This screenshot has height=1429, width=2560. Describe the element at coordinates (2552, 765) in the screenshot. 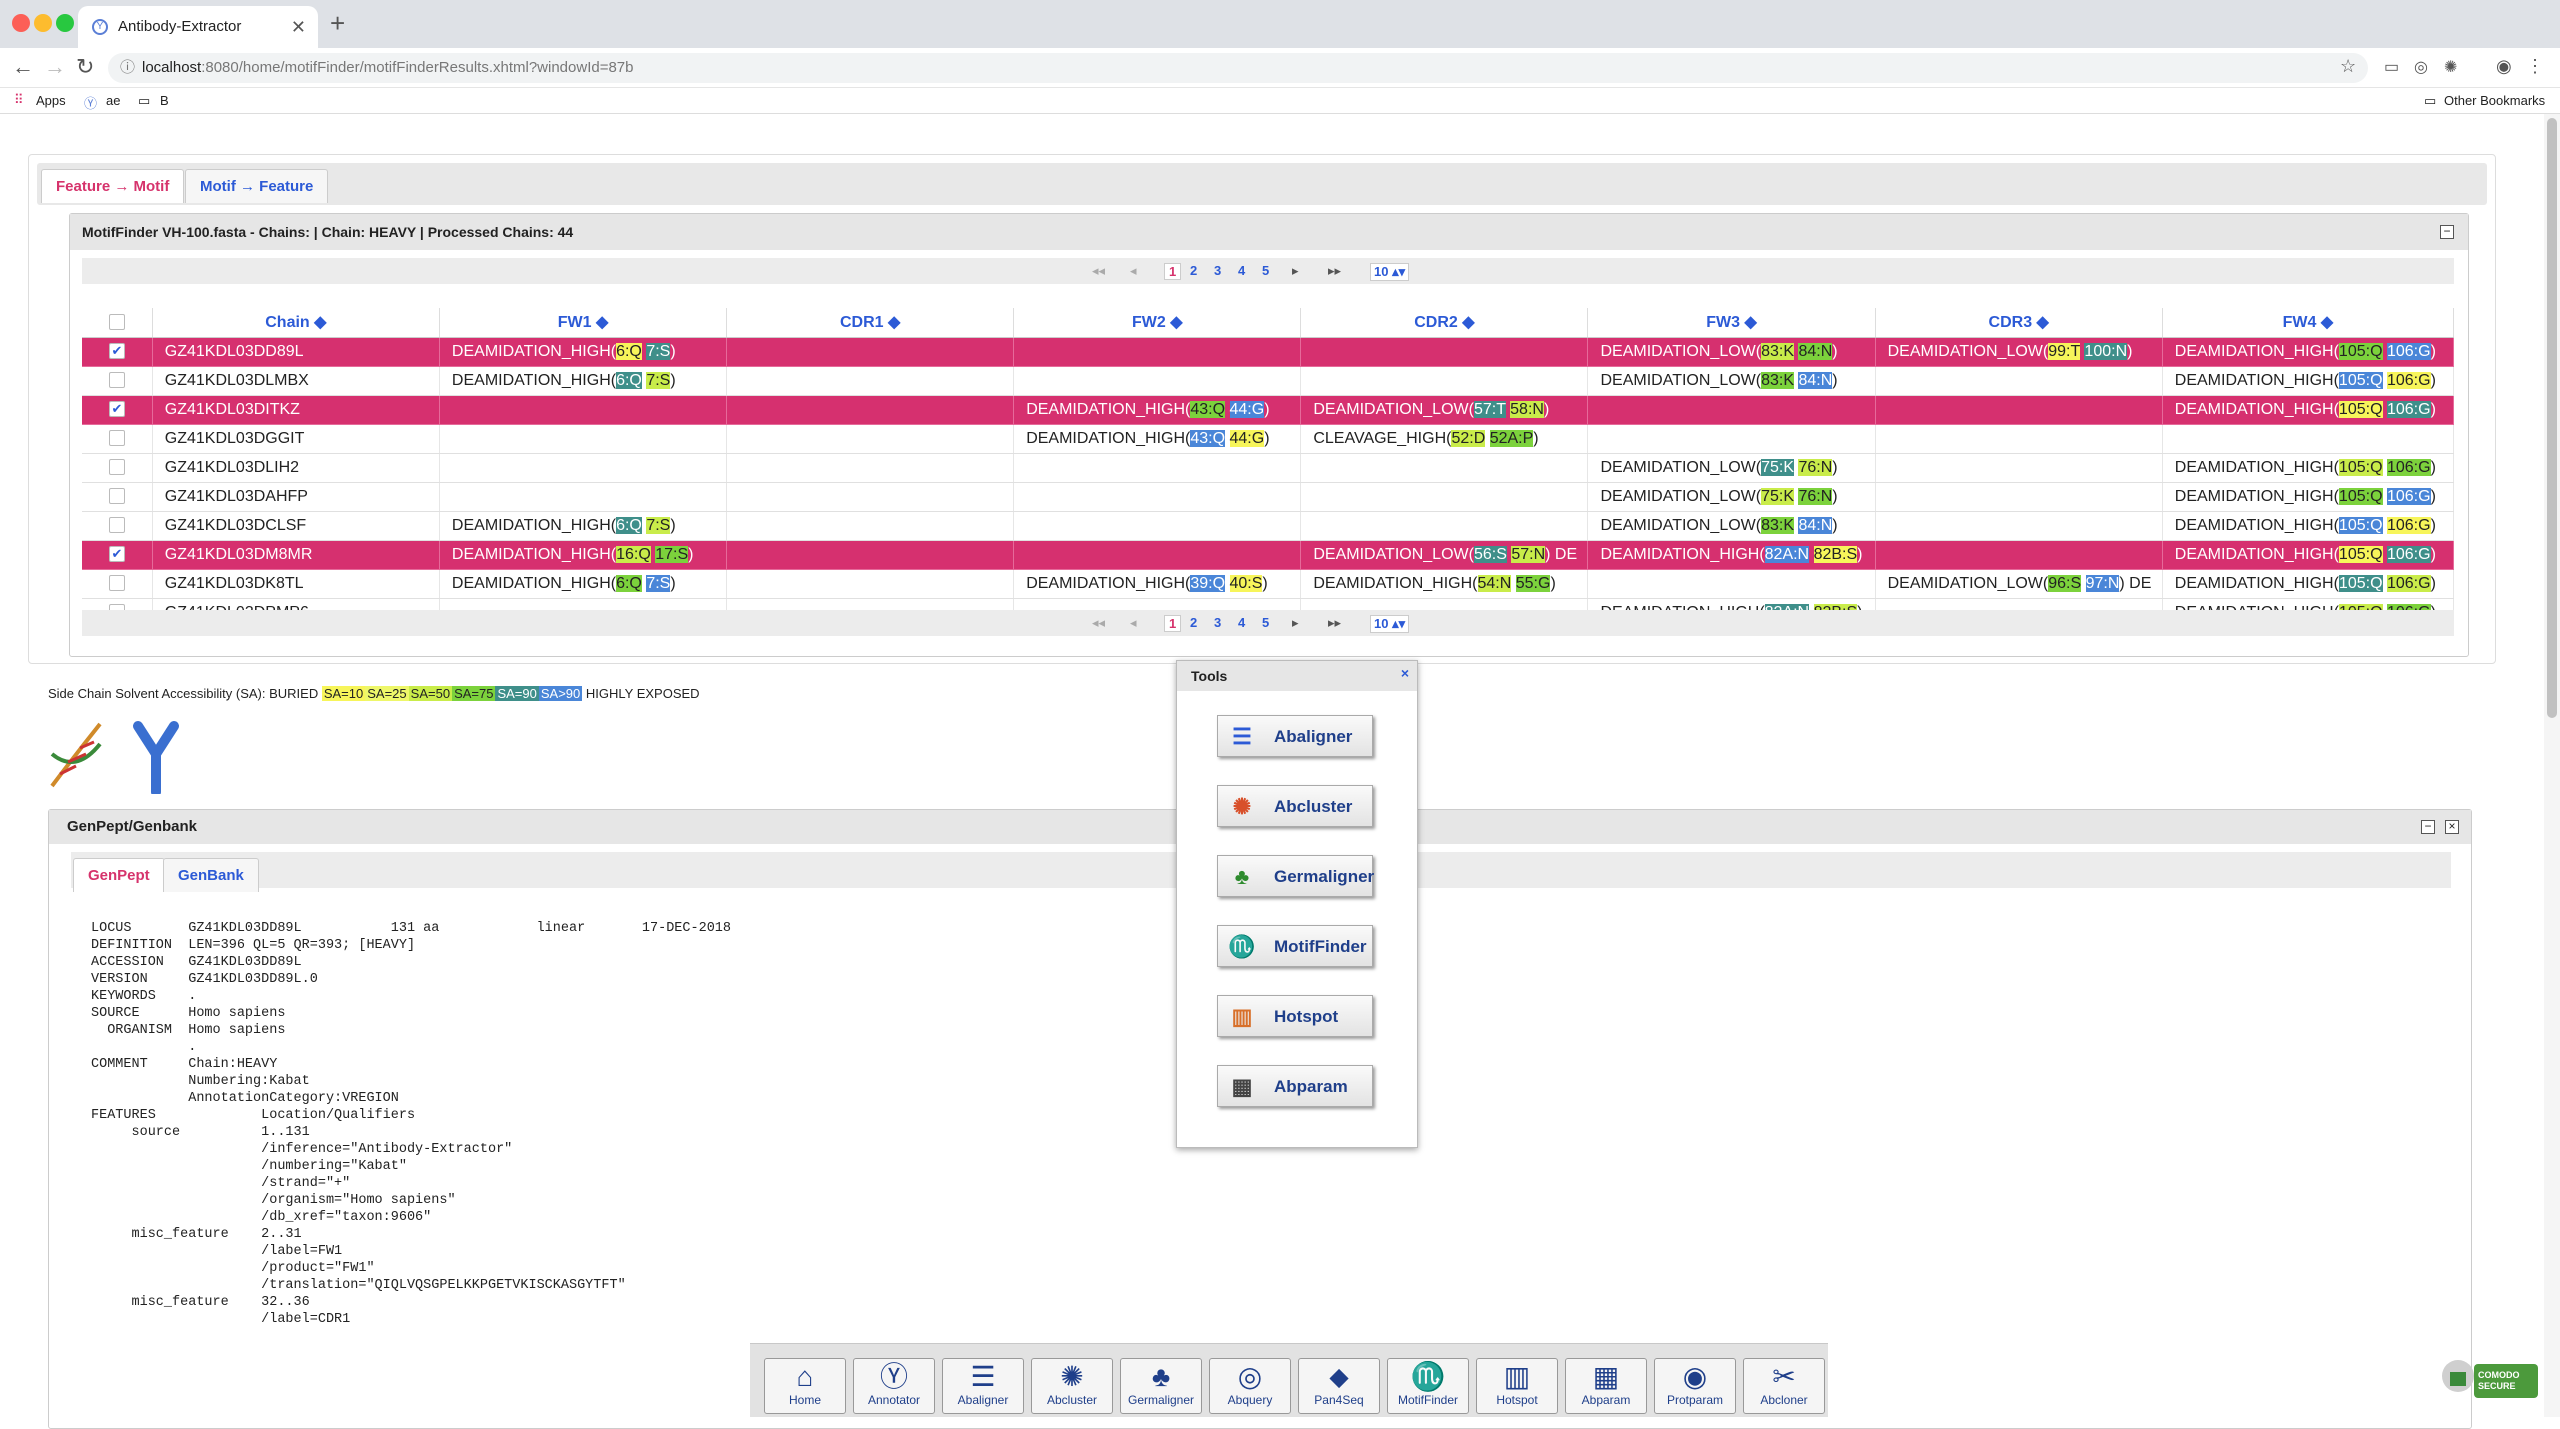

I see `page-scrollbar` at that location.